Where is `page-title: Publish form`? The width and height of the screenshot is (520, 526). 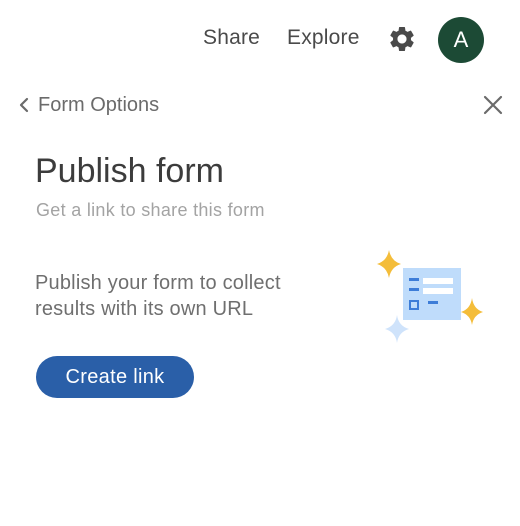
page-title: Publish form is located at coordinates (129, 171).